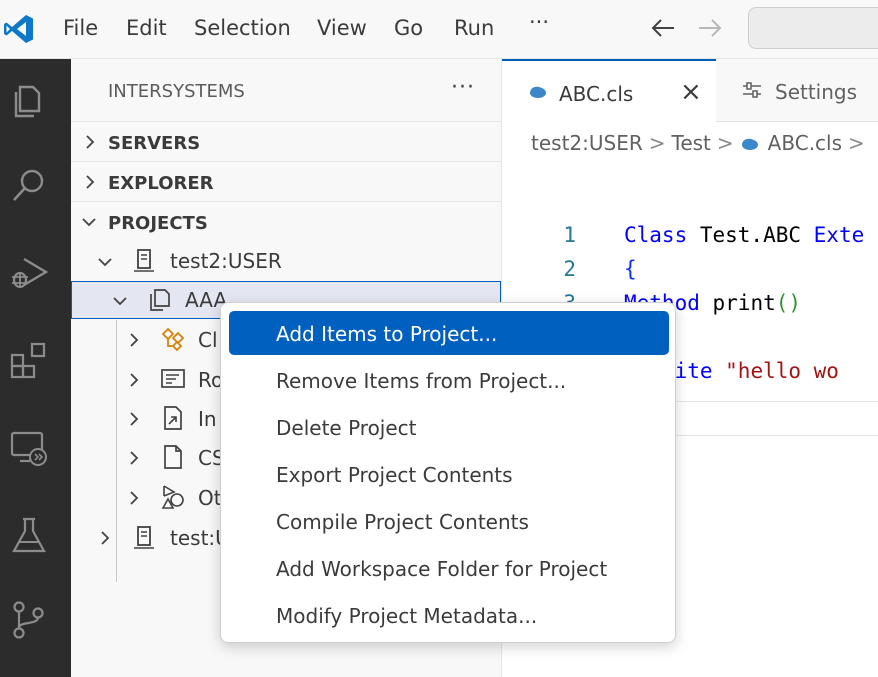 The image size is (878, 677). Describe the element at coordinates (474, 28) in the screenshot. I see `menu-run: Run` at that location.